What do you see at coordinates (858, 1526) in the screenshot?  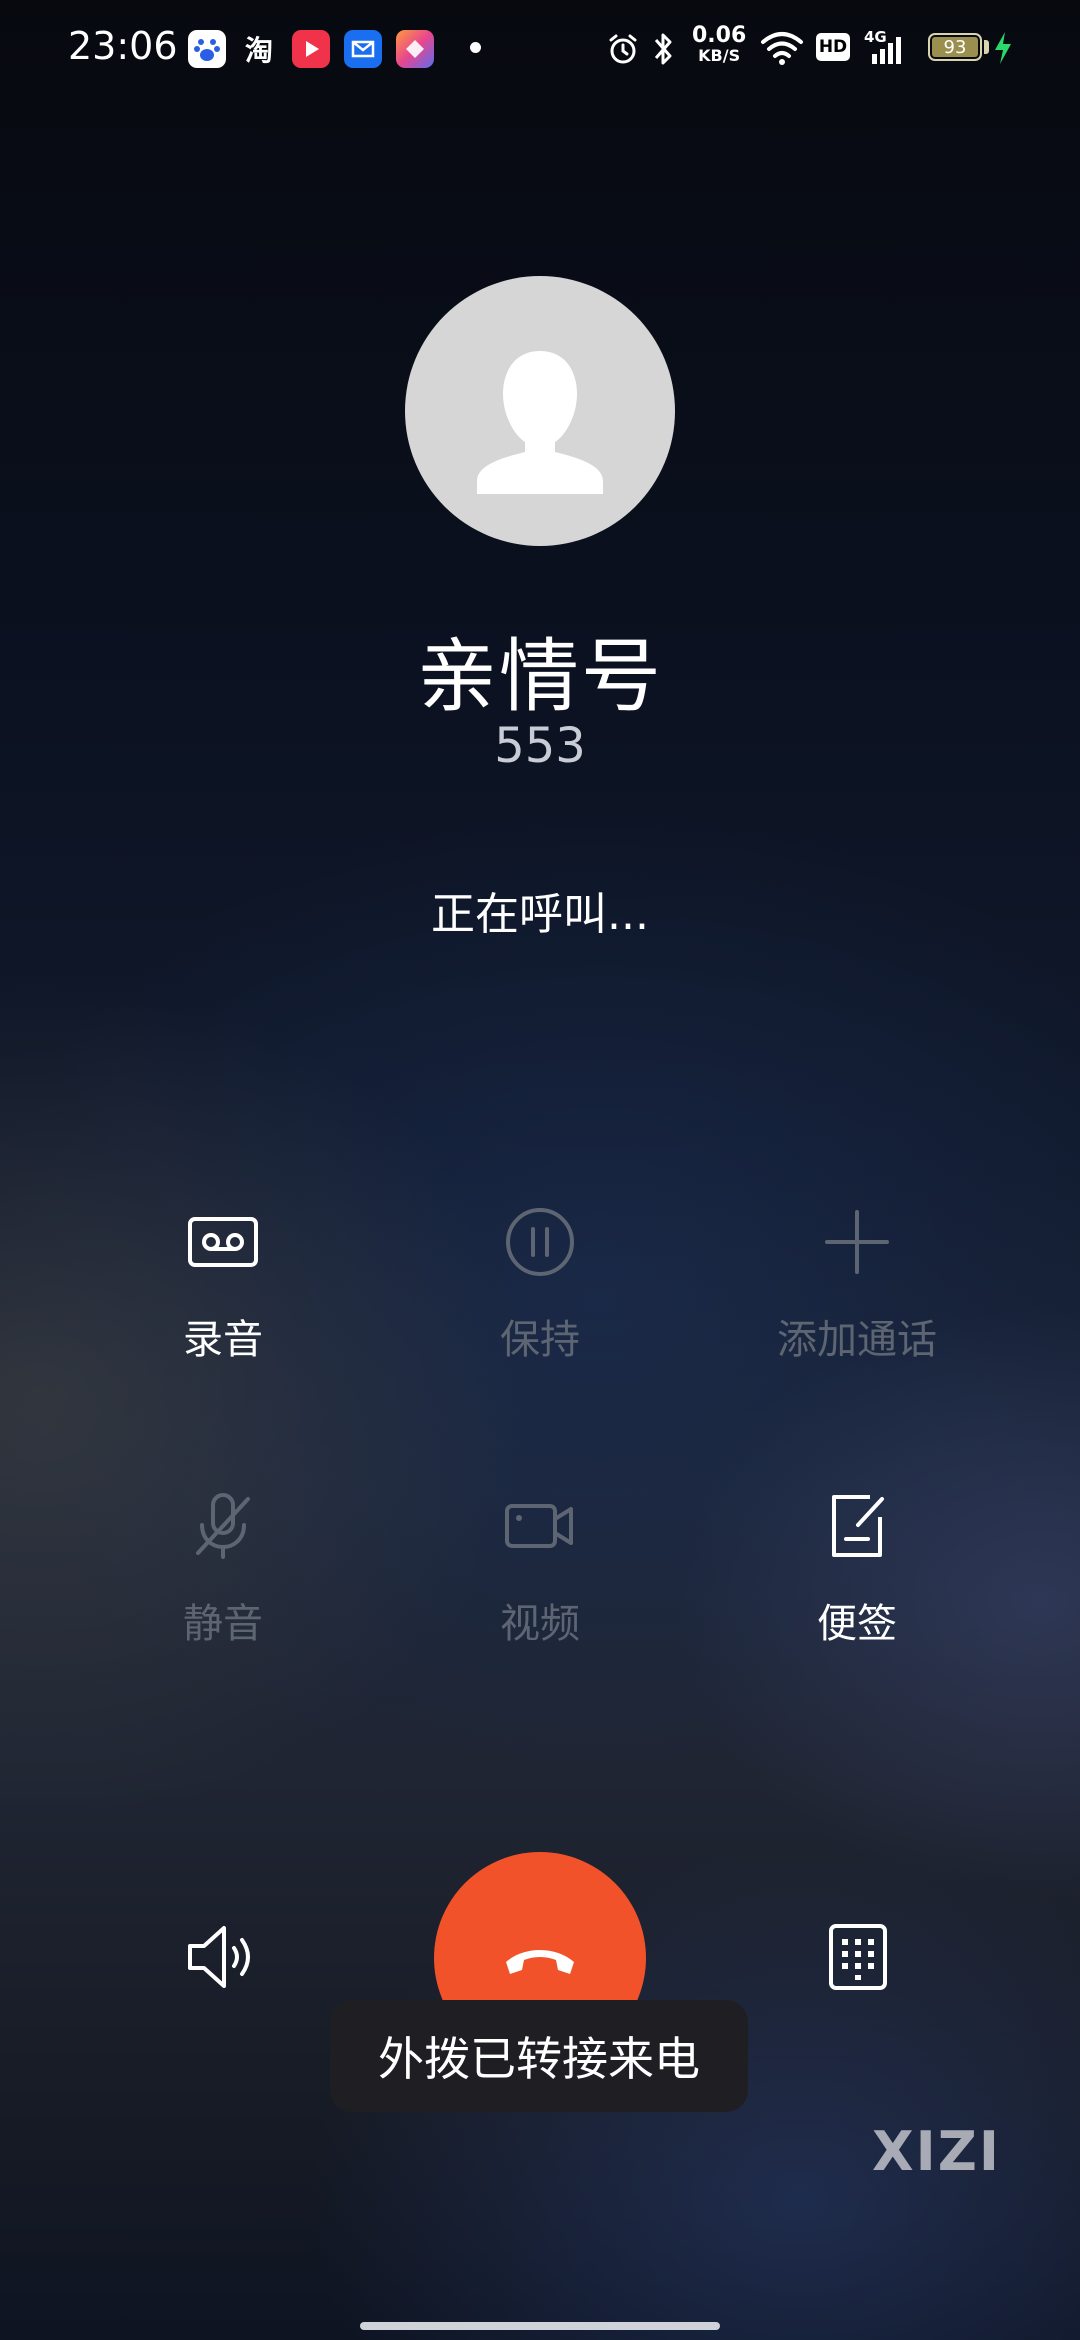 I see `note-edit-icon` at bounding box center [858, 1526].